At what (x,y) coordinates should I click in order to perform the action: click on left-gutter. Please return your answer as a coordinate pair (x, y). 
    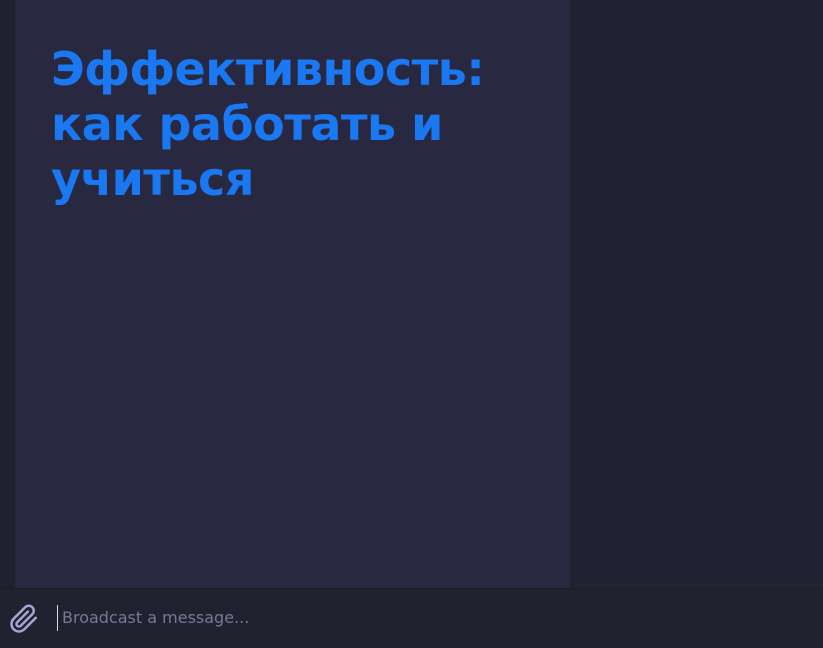
    Looking at the image, I should click on (7, 294).